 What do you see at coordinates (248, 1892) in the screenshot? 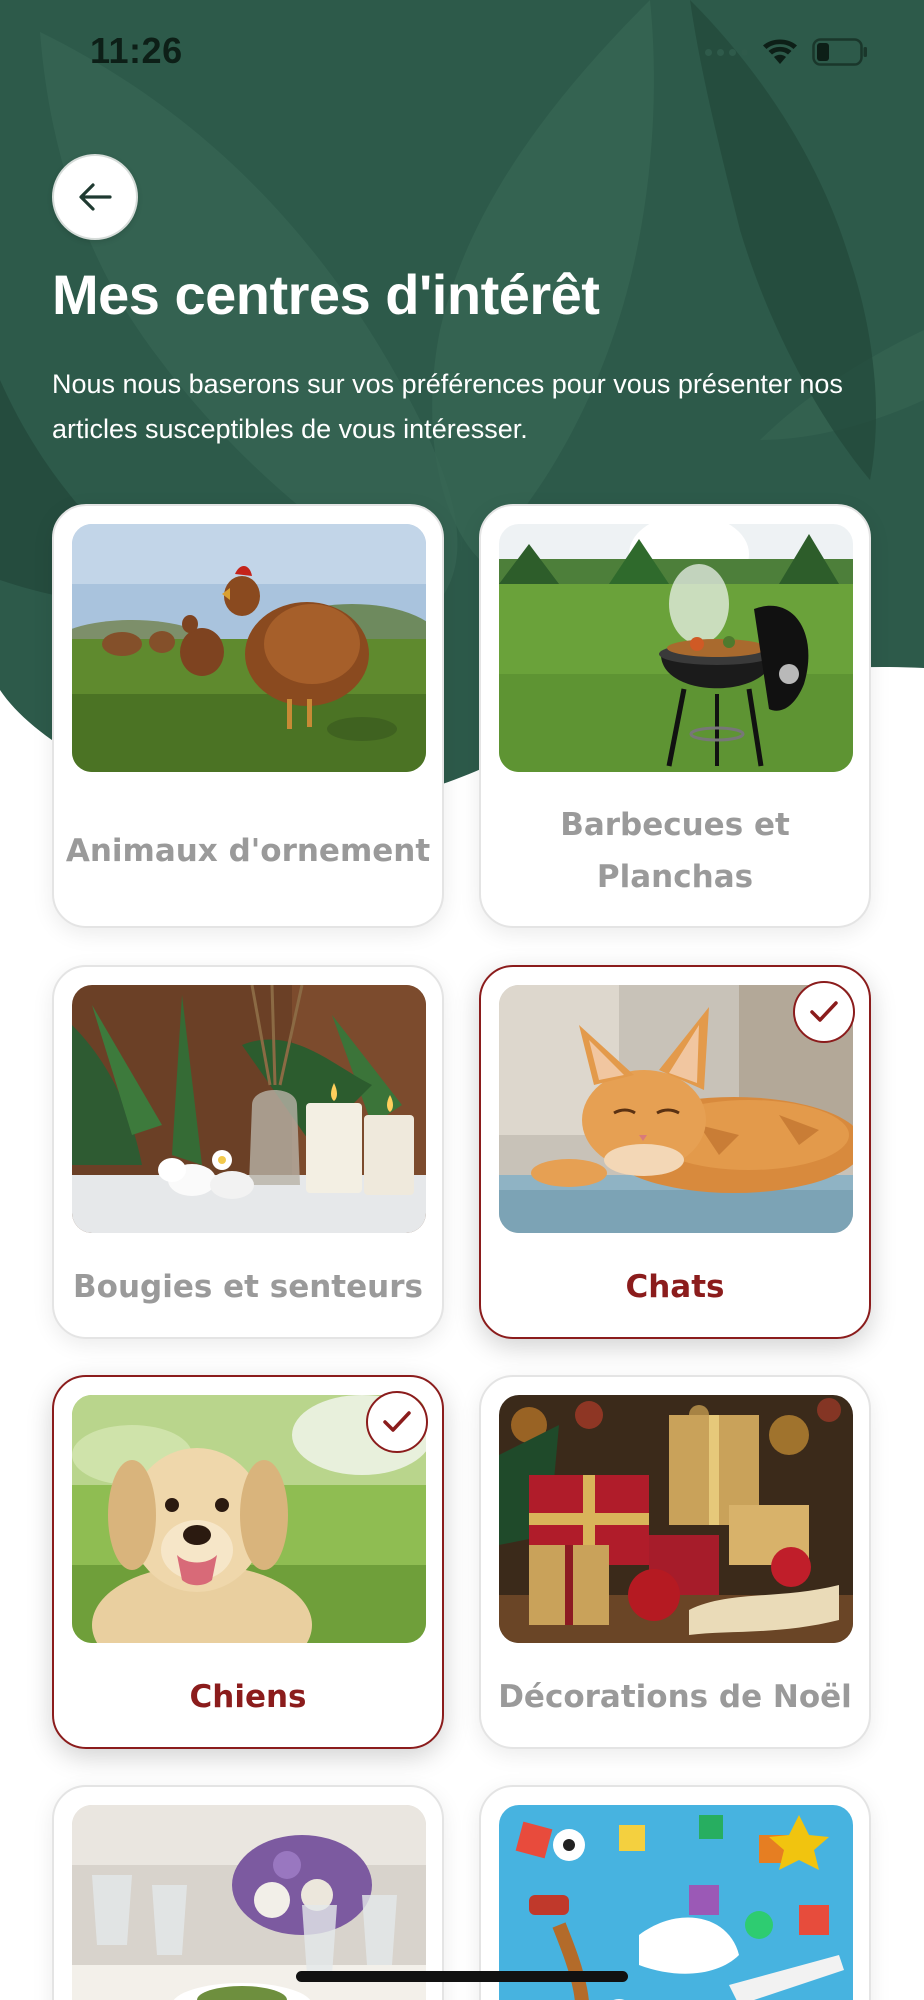
I see `interest-card-table` at bounding box center [248, 1892].